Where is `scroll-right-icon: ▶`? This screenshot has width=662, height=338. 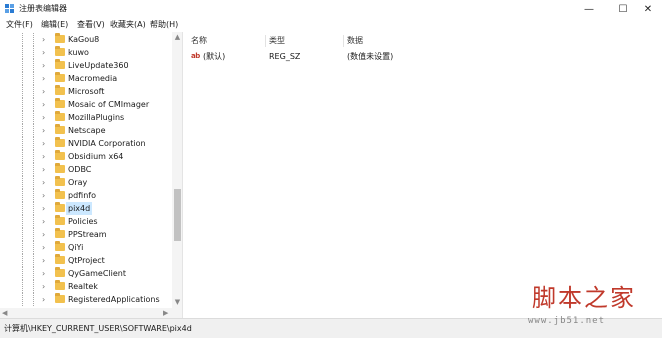
scroll-right-icon: ▶ is located at coordinates (165, 313).